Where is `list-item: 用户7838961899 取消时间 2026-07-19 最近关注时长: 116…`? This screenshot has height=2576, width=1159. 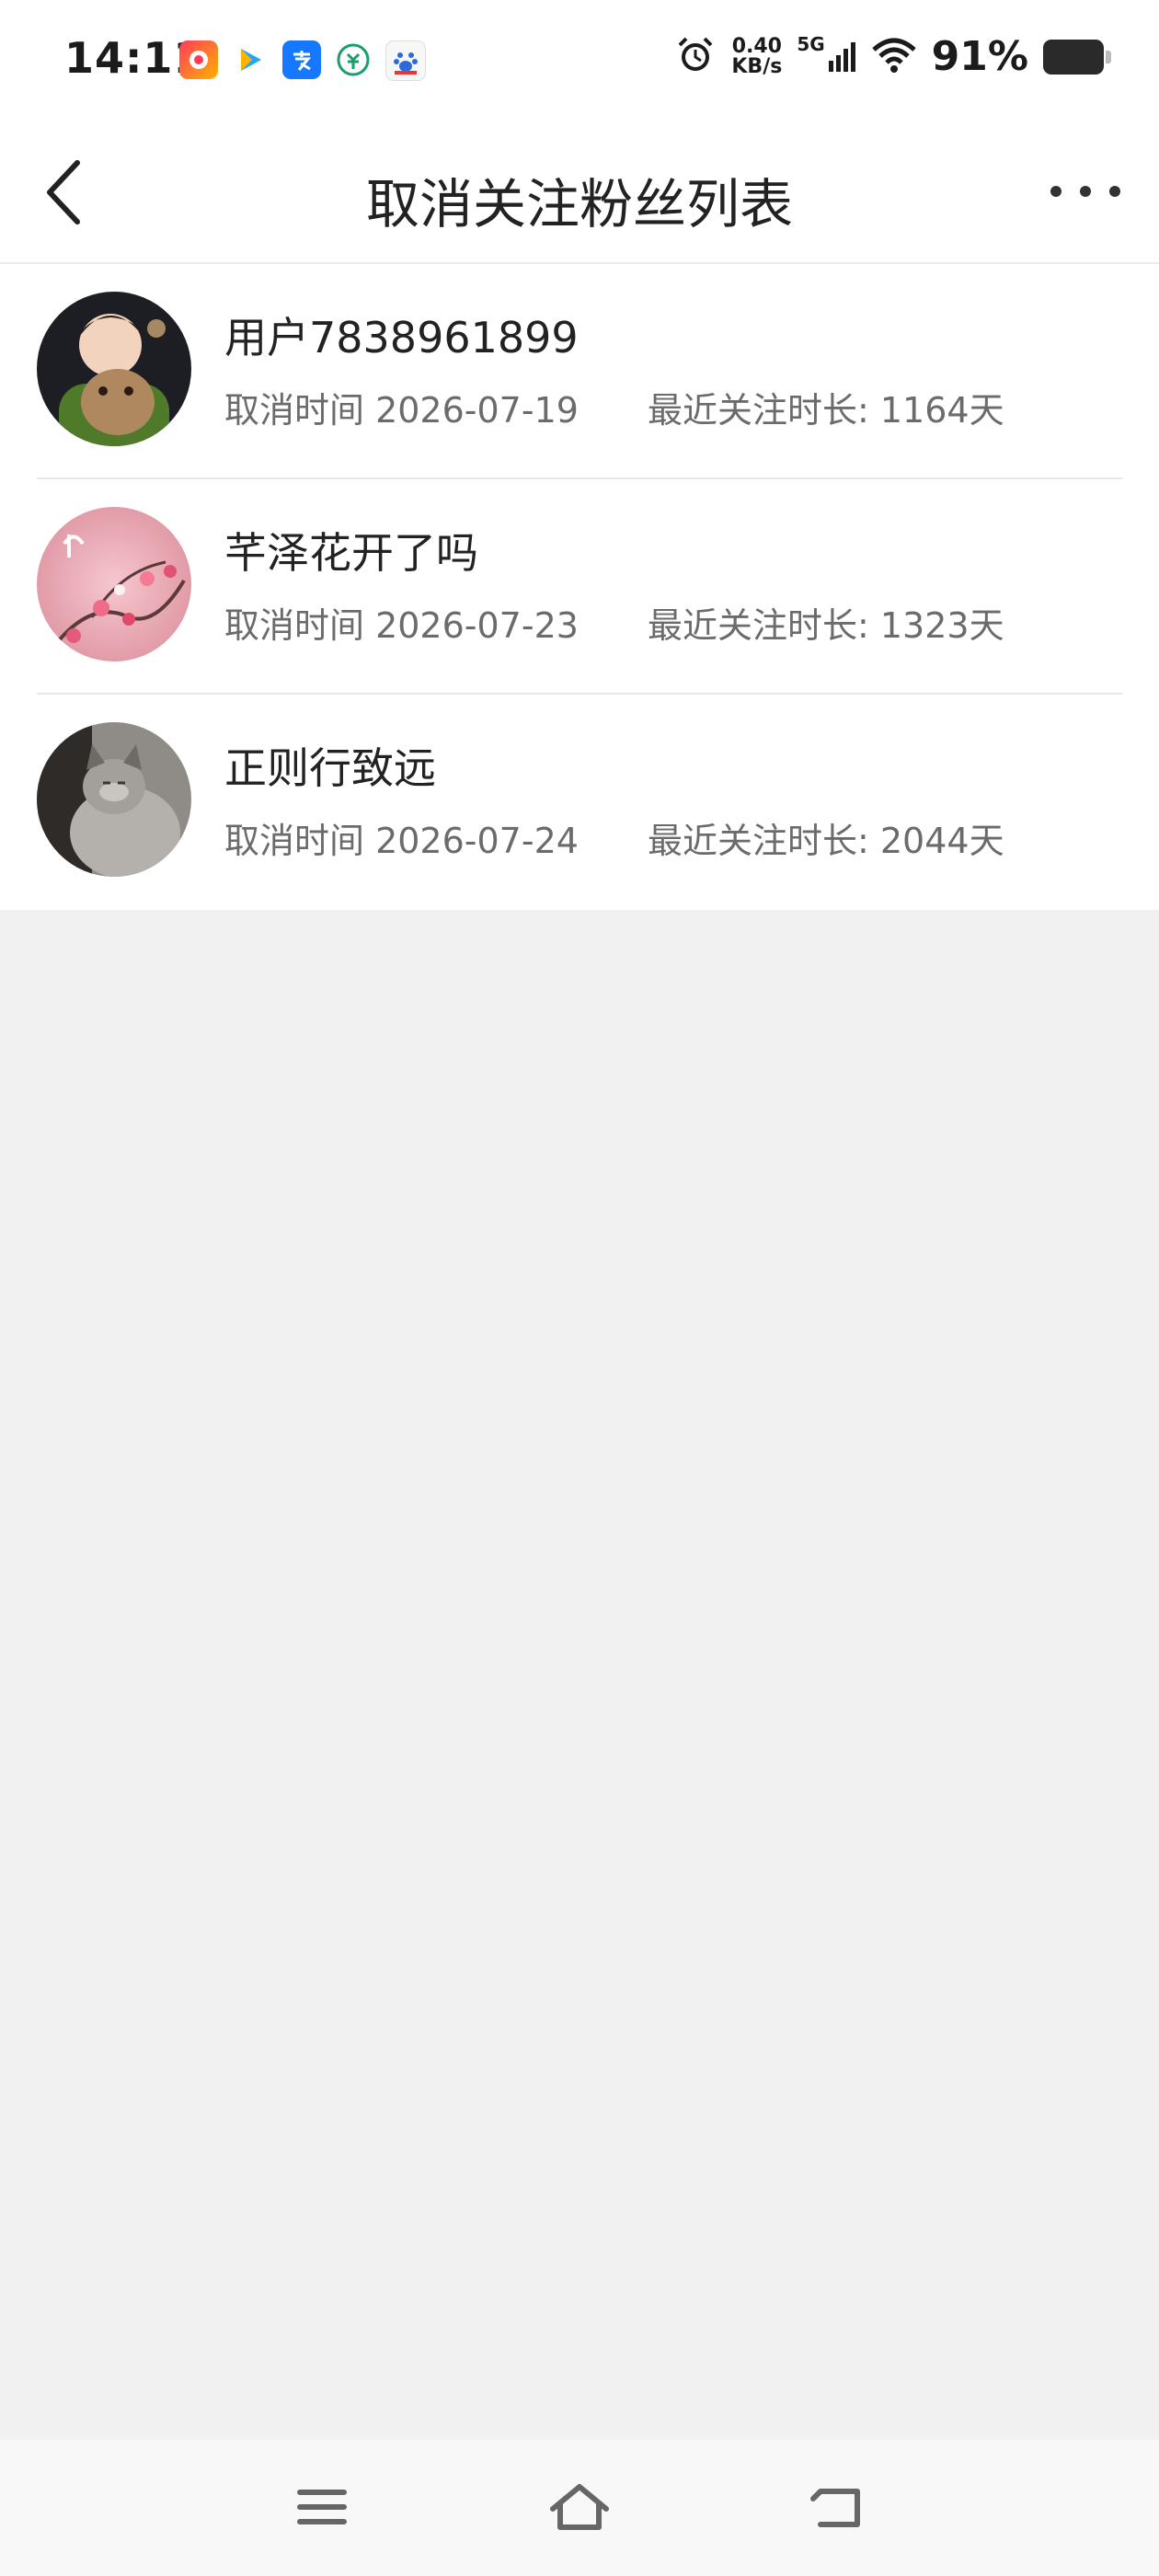
list-item: 用户7838961899 取消时间 2026-07-19 最近关注时长: 116… is located at coordinates (579, 371).